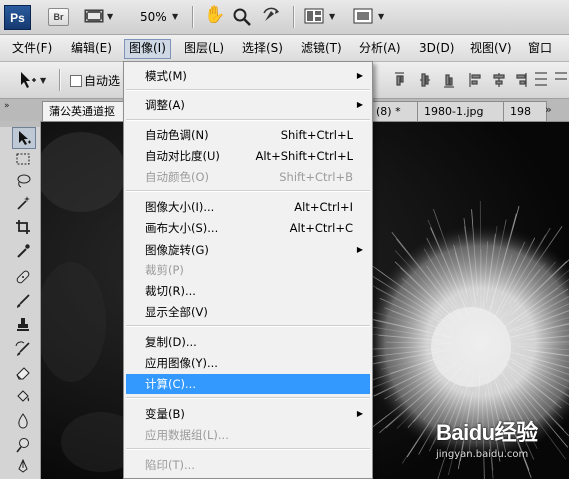 The height and width of the screenshot is (479, 569). Describe the element at coordinates (262, 48) in the screenshot. I see `menu-select: 选择(S)` at that location.